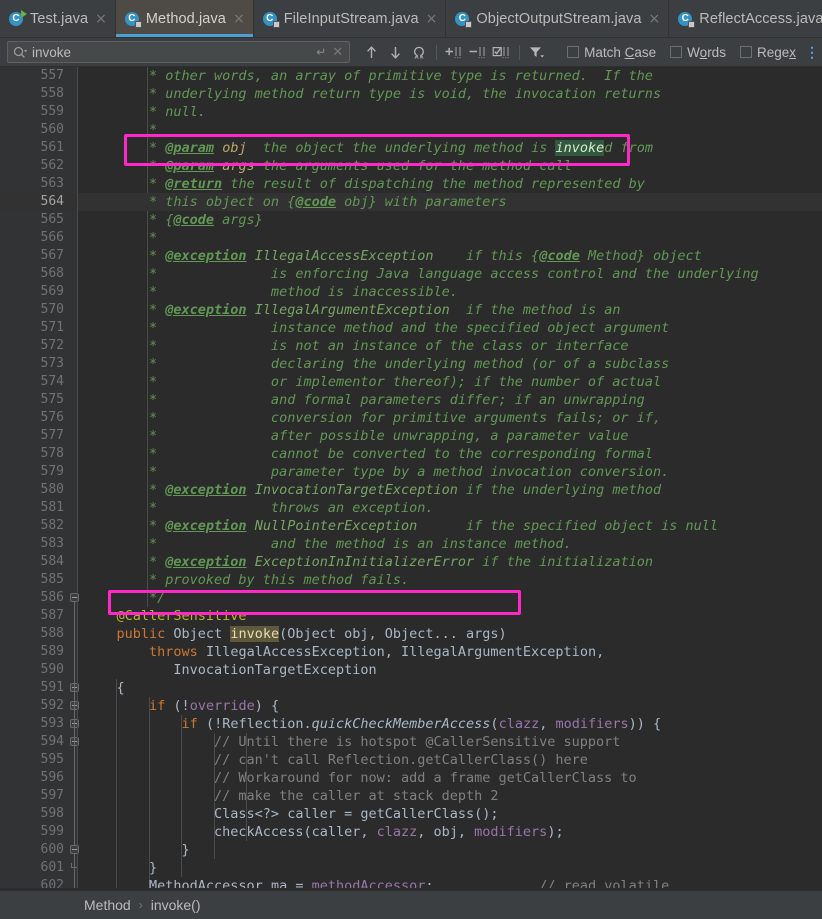  What do you see at coordinates (125, 256) in the screenshot?
I see `code-token: *` at bounding box center [125, 256].